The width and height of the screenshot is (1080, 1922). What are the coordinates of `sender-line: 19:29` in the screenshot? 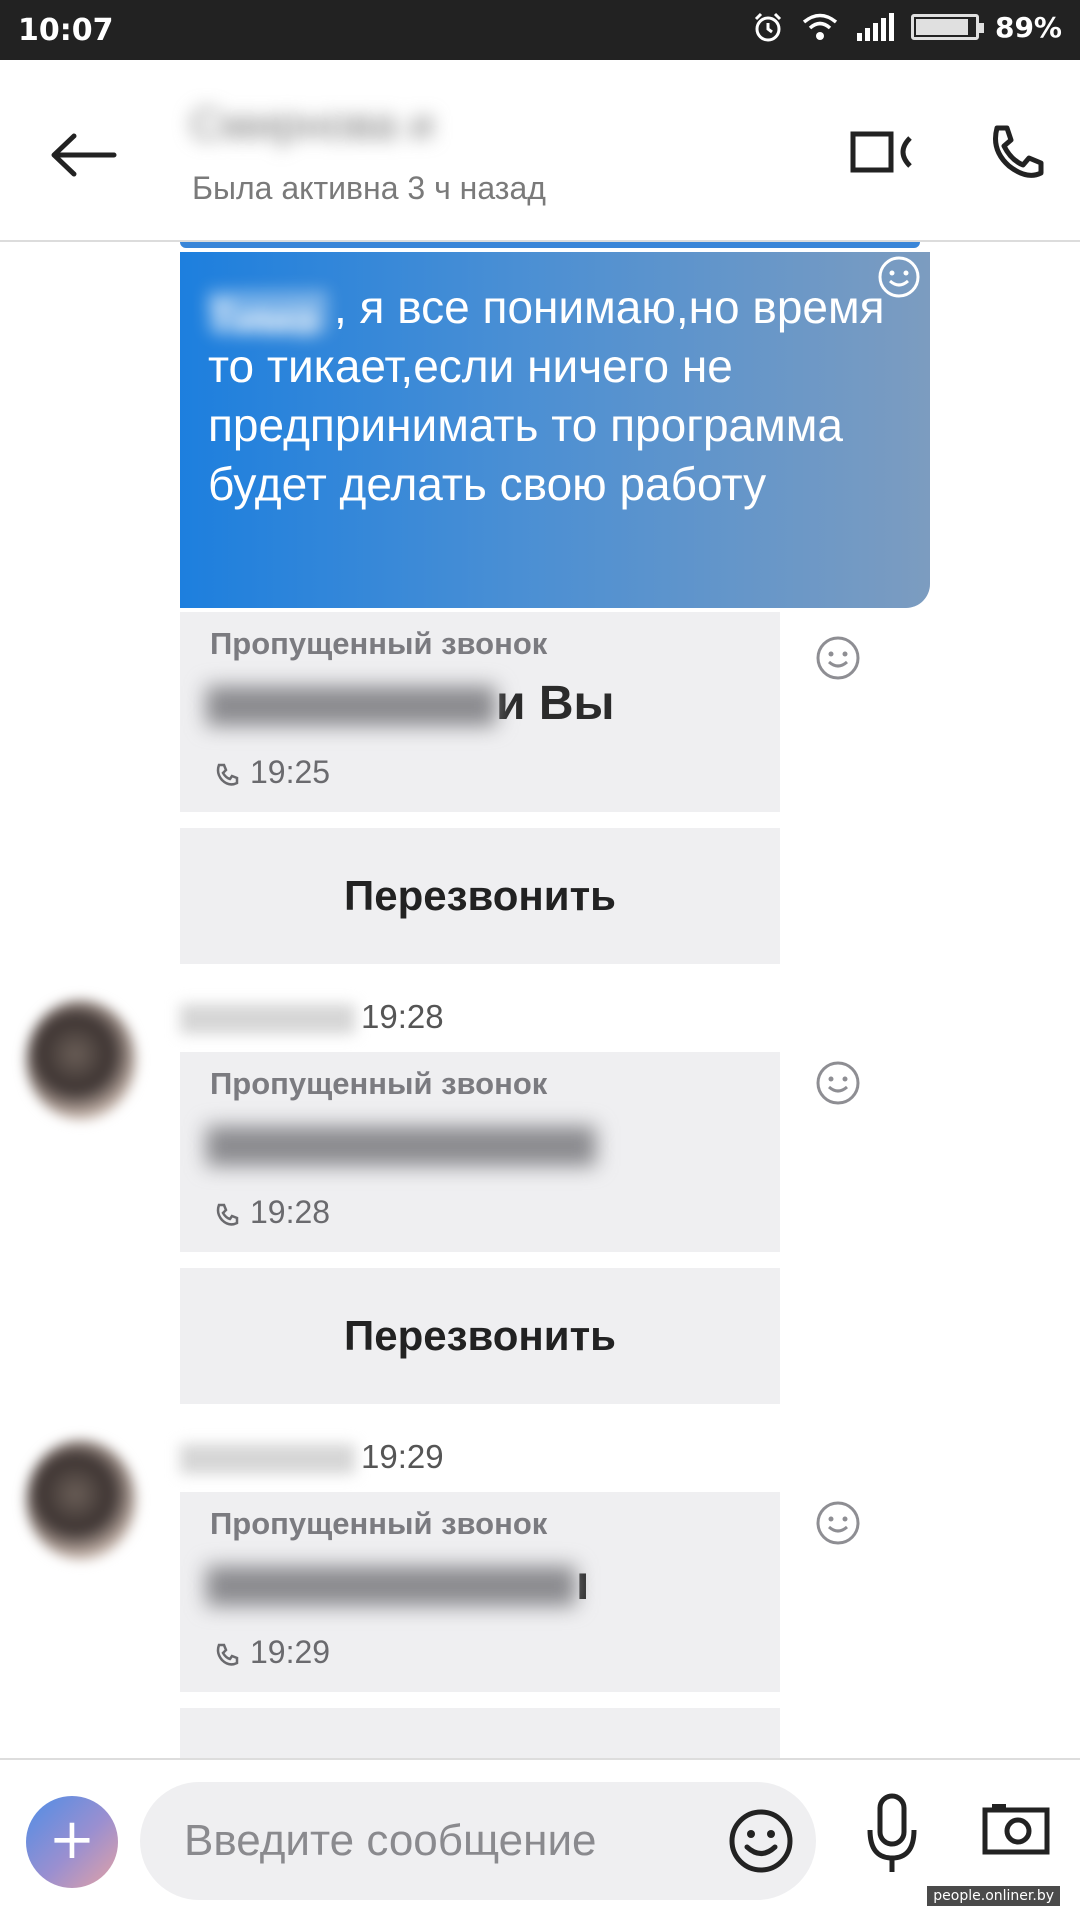 It's located at (312, 1457).